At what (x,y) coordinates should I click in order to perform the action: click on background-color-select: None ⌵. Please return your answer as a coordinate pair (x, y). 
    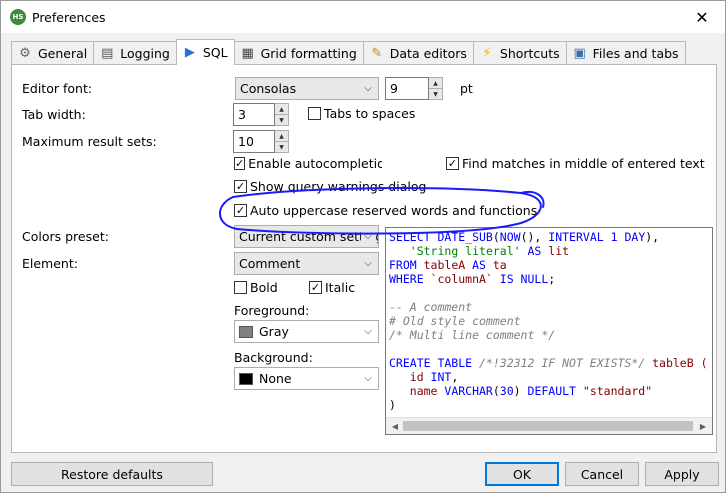
    Looking at the image, I should click on (306, 378).